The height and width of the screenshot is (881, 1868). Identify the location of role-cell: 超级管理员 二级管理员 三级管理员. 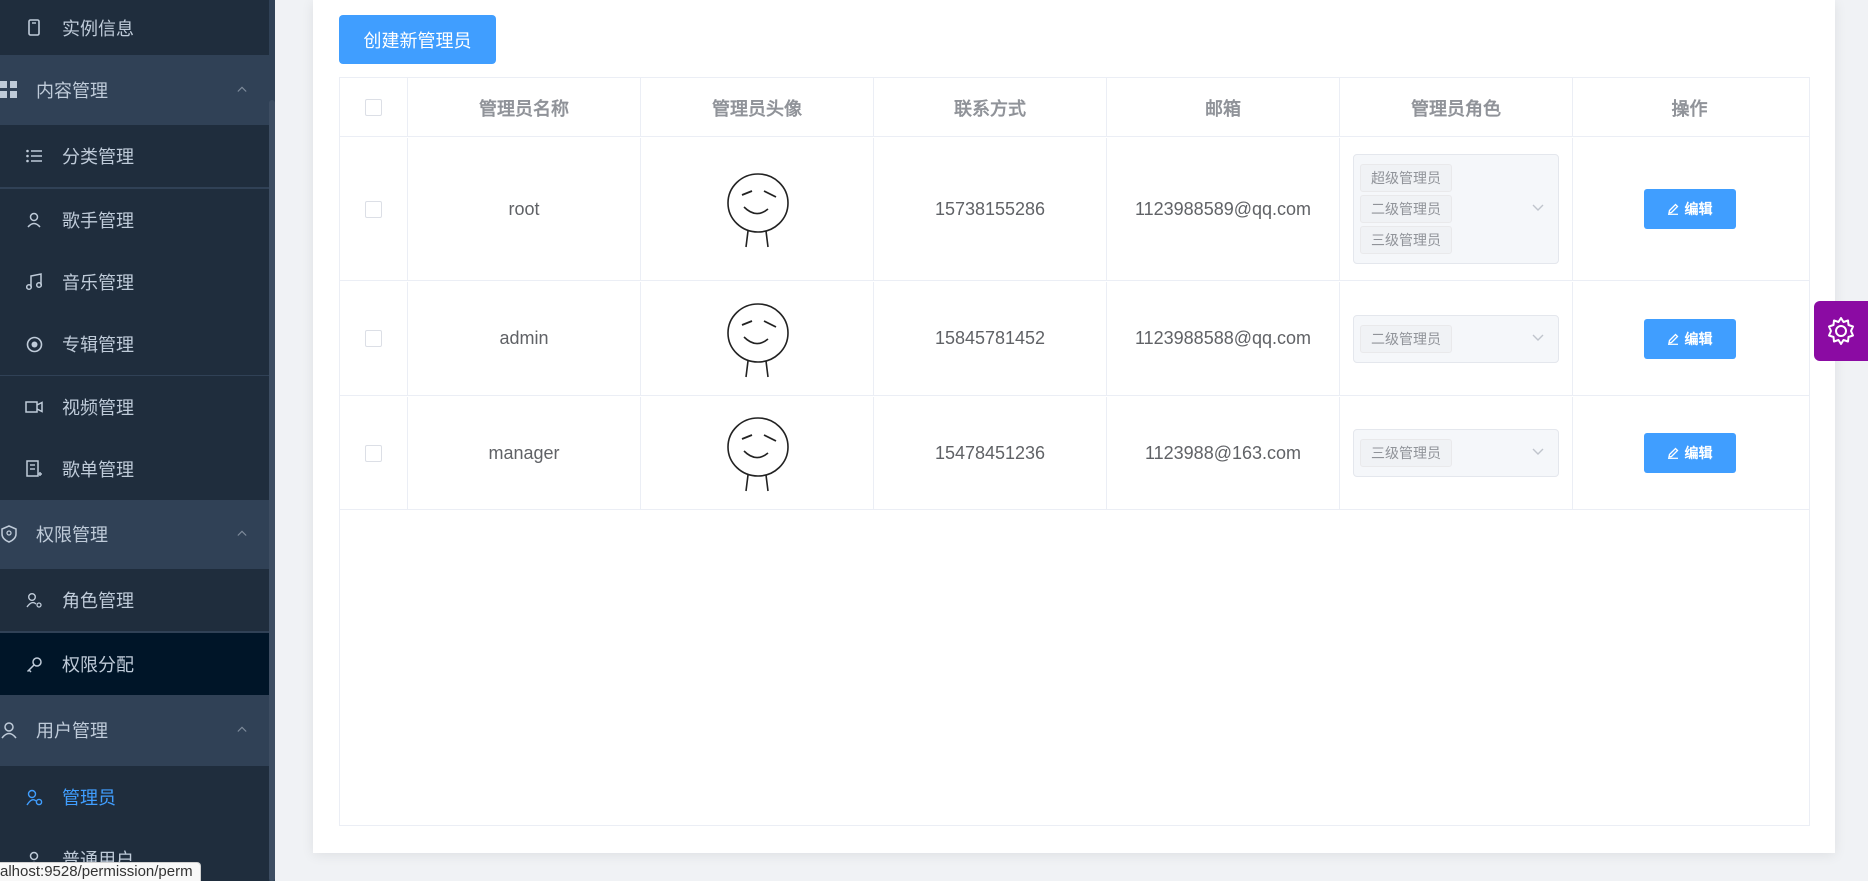
(1456, 209).